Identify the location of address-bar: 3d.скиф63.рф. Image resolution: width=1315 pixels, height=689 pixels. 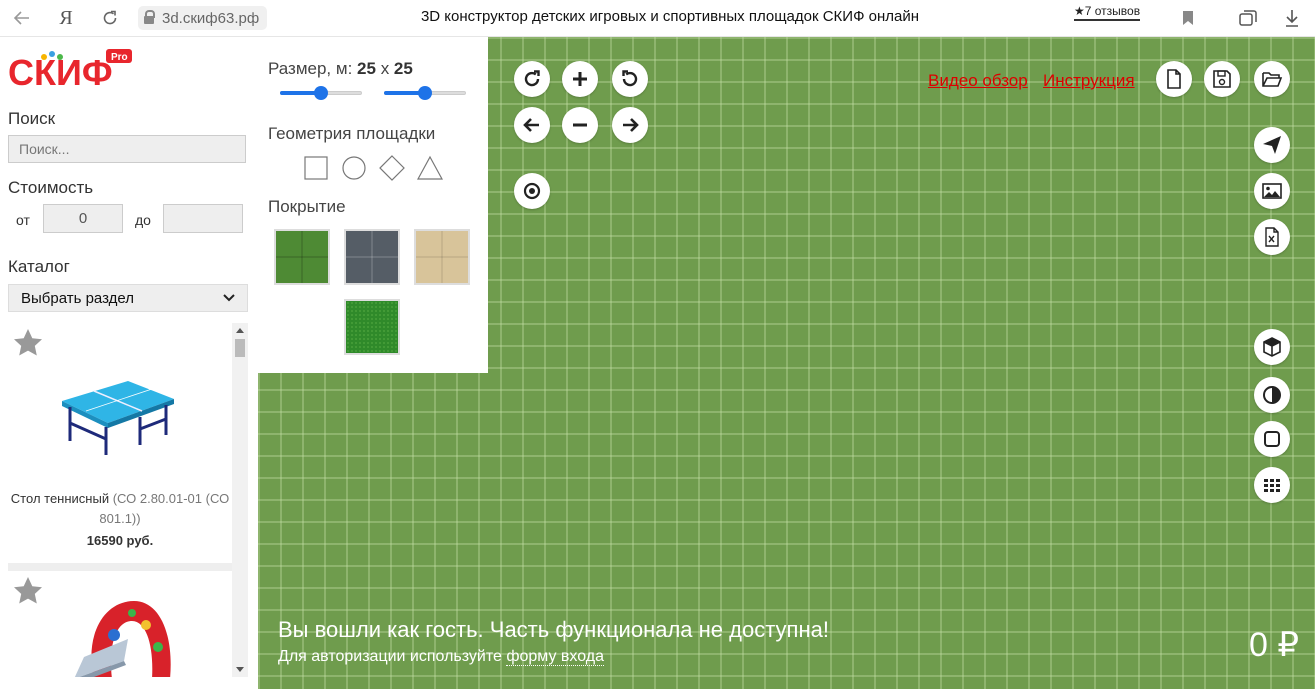
(203, 18).